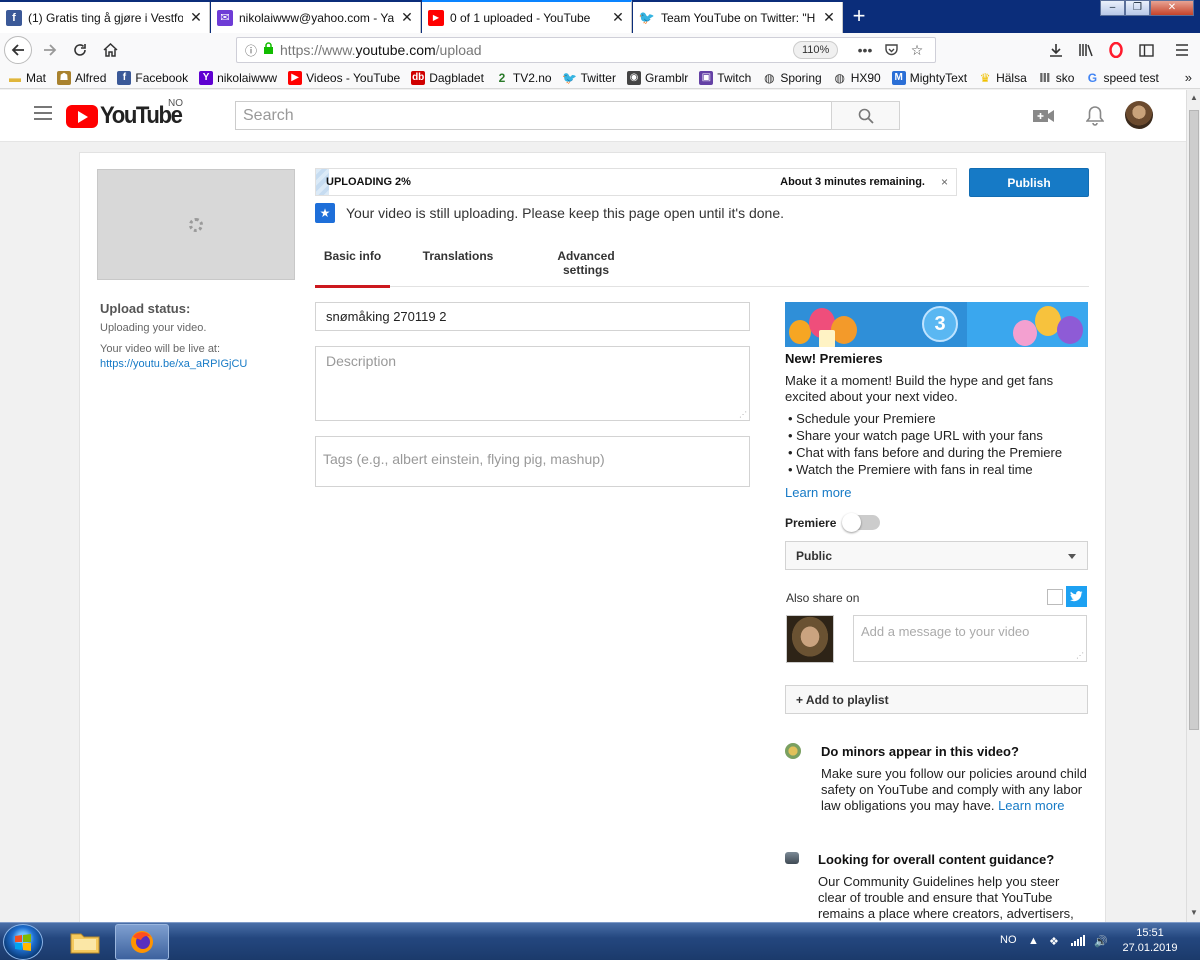  Describe the element at coordinates (936, 555) in the screenshot. I see `privacy-dropdown: Public` at that location.